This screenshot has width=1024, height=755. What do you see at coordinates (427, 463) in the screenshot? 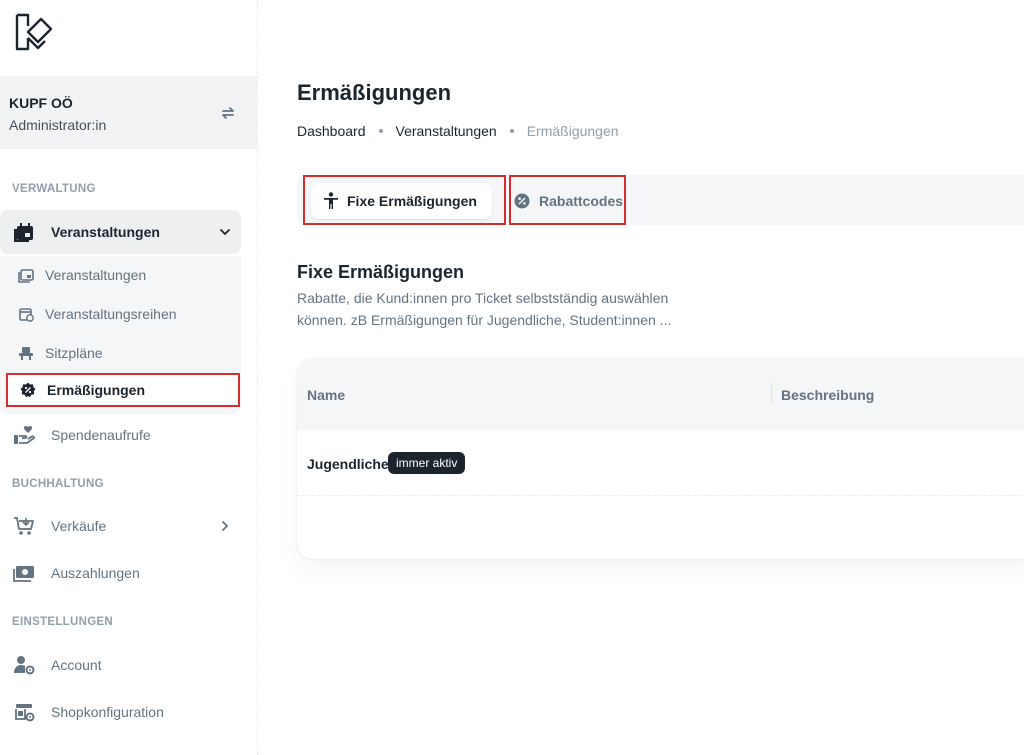
I see `status-badge: immer aktiv` at bounding box center [427, 463].